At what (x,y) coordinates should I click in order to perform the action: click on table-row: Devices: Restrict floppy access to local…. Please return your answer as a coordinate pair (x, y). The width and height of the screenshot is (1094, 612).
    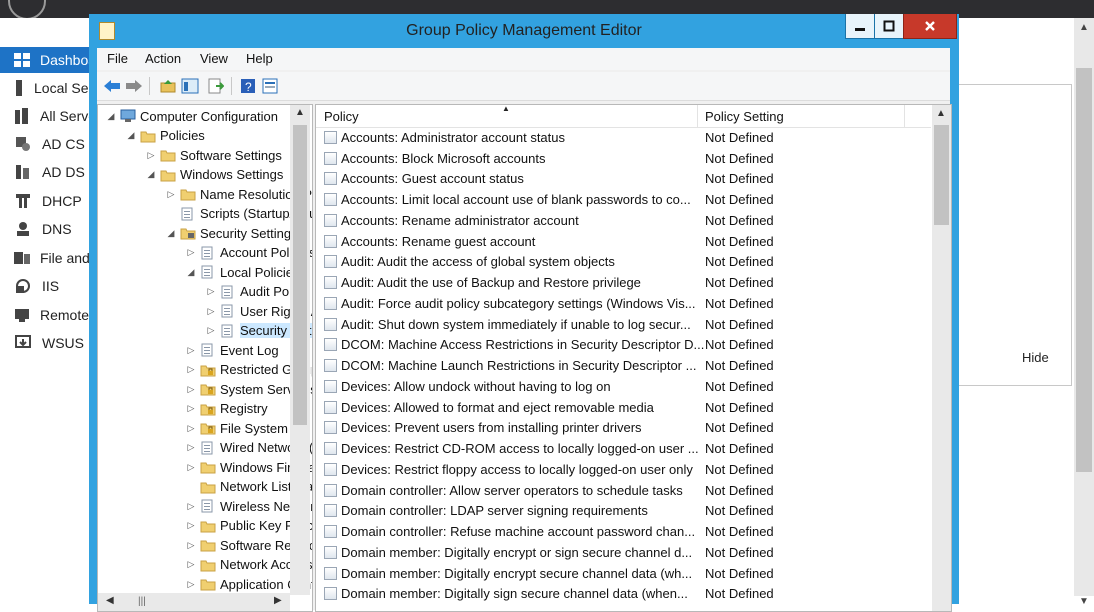
    Looking at the image, I should click on (623, 469).